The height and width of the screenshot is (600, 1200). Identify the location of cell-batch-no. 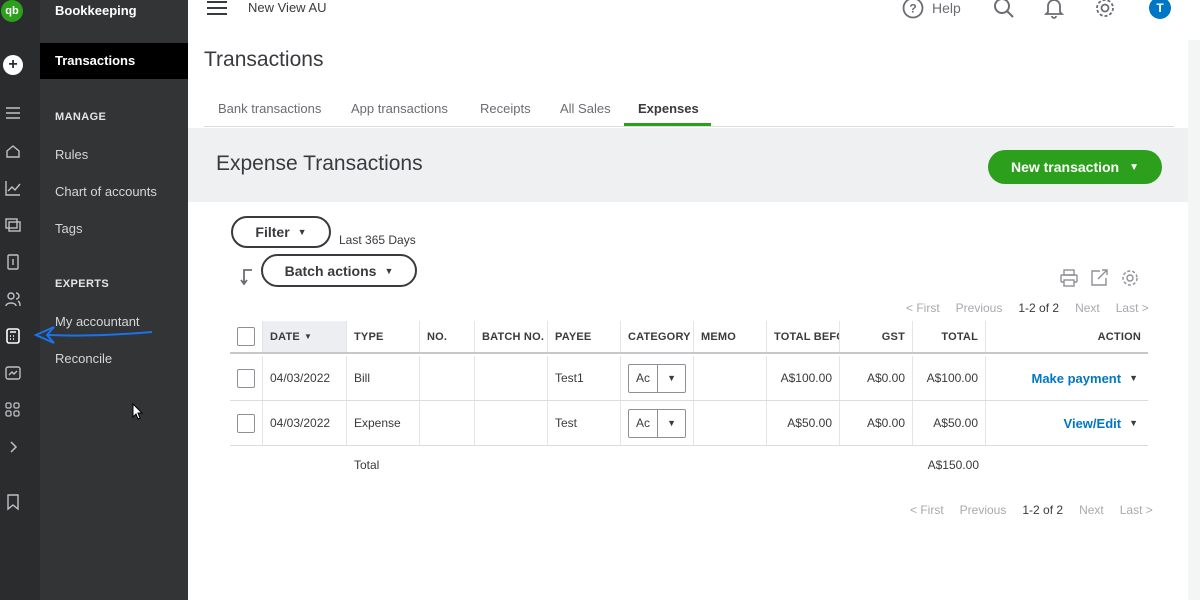
(511, 378).